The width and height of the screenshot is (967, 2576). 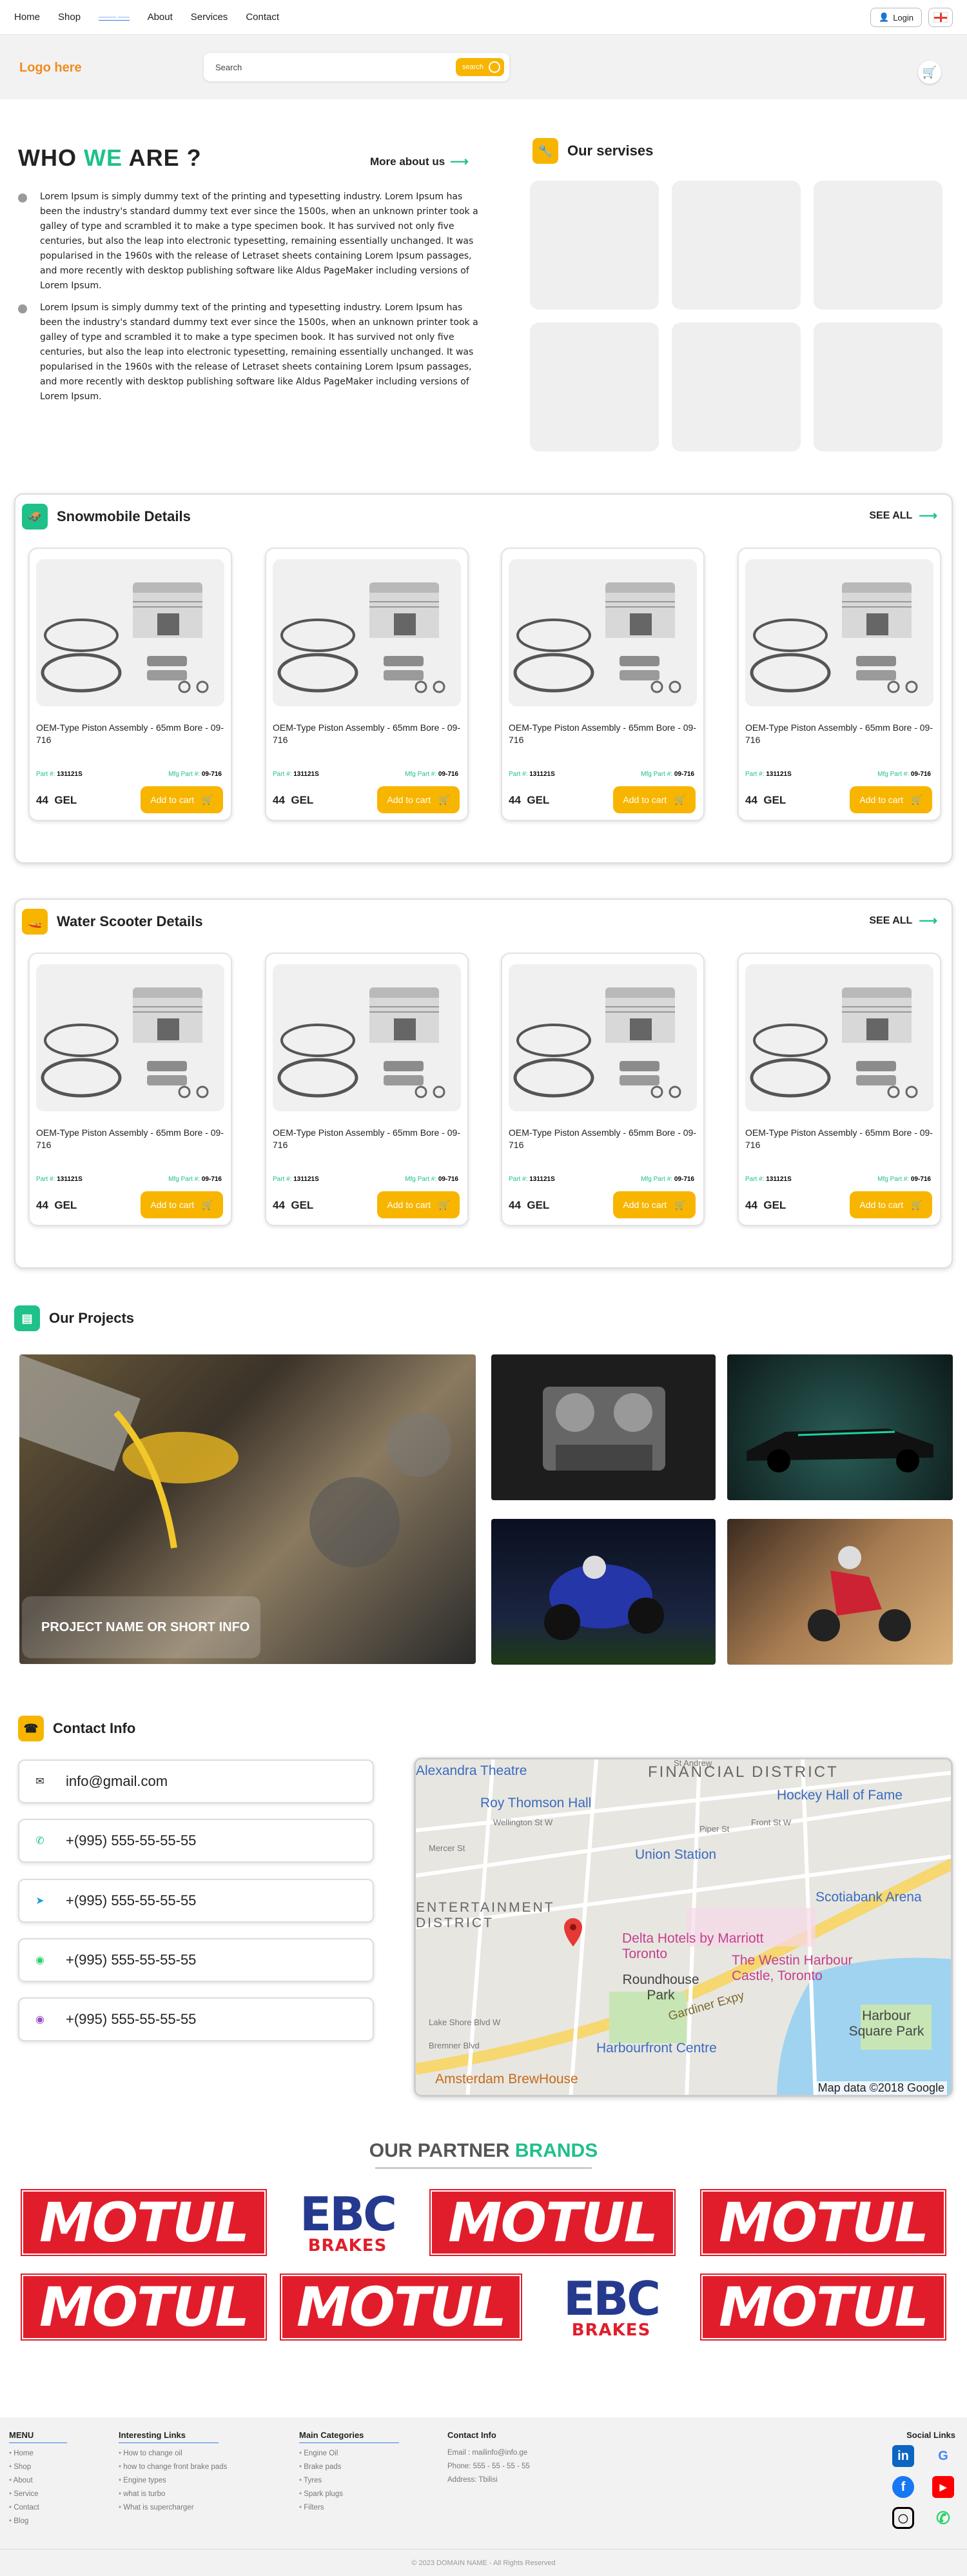 What do you see at coordinates (210, 17) in the screenshot?
I see `nav-services: Services` at bounding box center [210, 17].